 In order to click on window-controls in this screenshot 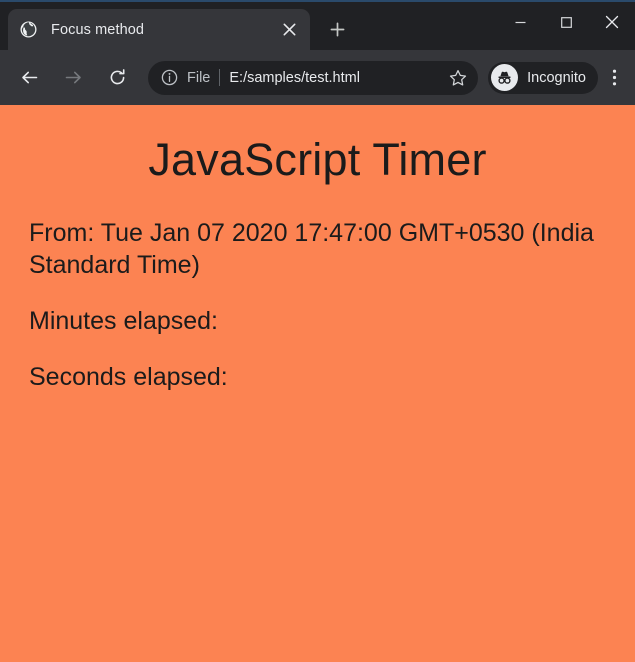, I will do `click(566, 22)`.